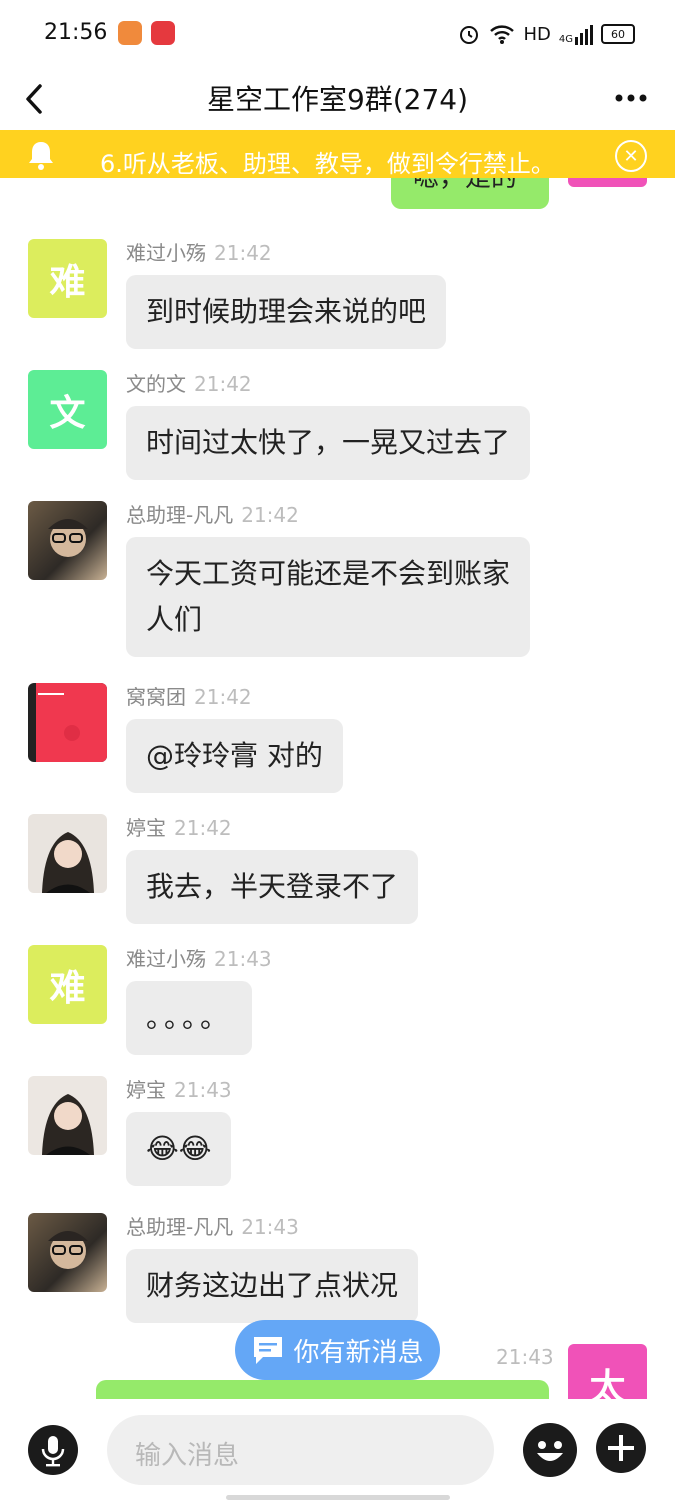 This screenshot has height=1500, width=675. I want to click on toast-text: 你有新消息, so click(358, 1352).